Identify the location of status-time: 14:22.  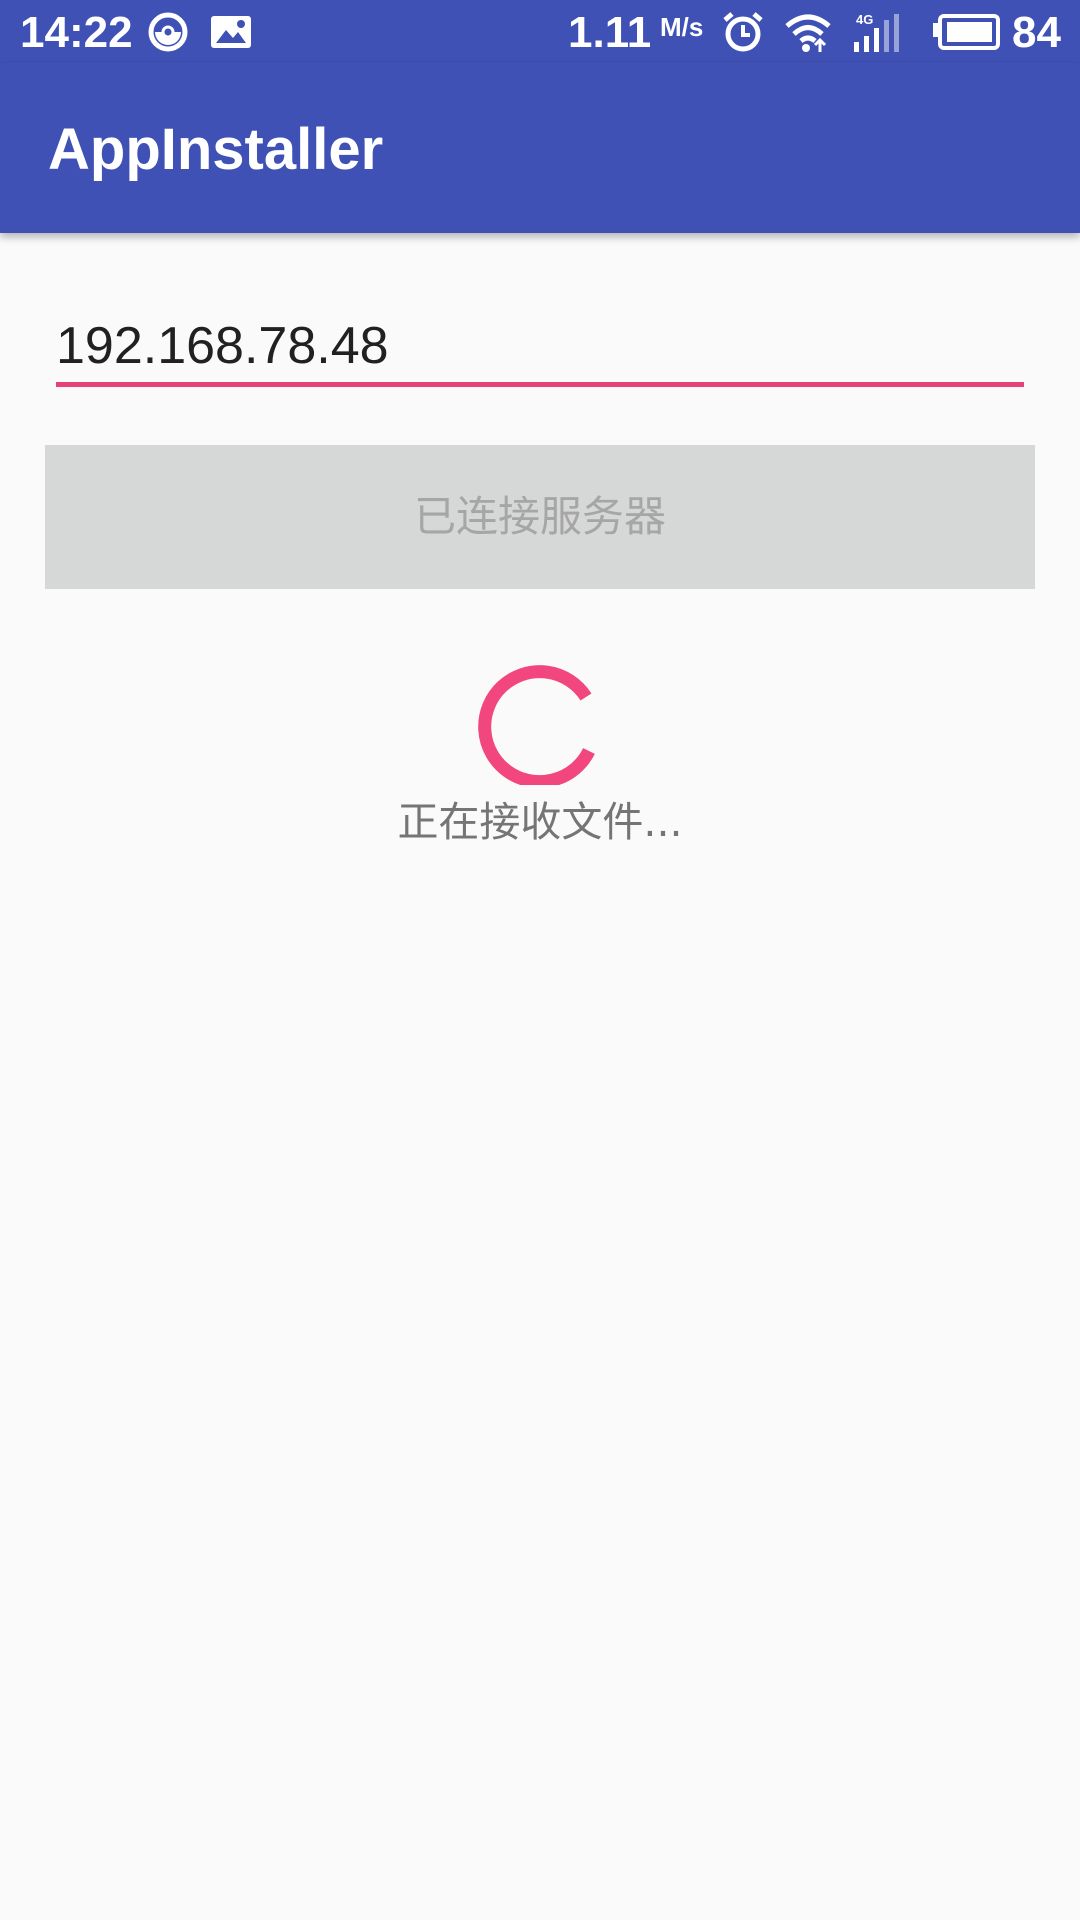
(76, 32).